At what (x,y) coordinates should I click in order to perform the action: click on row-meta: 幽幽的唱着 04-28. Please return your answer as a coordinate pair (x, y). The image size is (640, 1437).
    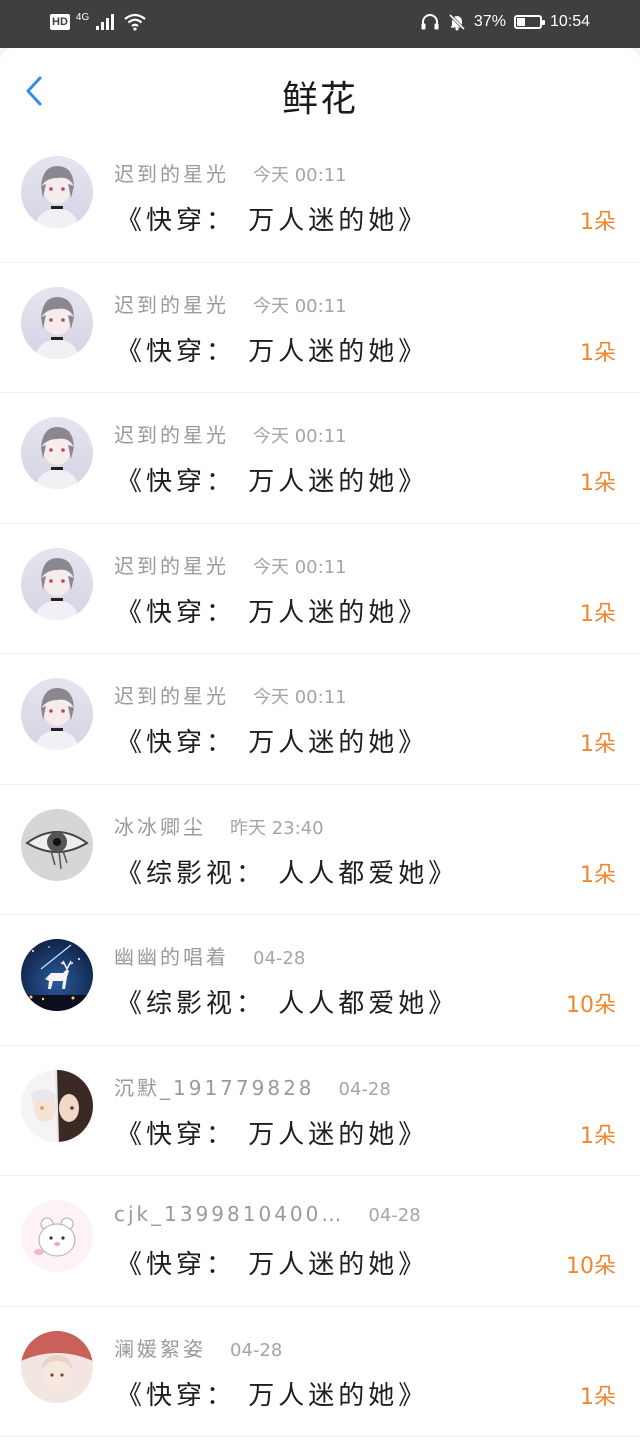
    Looking at the image, I should click on (209, 955).